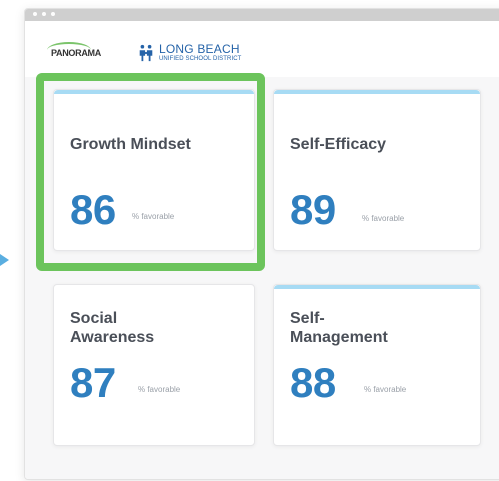 The width and height of the screenshot is (499, 481). What do you see at coordinates (339, 328) in the screenshot?
I see `metric-title: Self-Management` at bounding box center [339, 328].